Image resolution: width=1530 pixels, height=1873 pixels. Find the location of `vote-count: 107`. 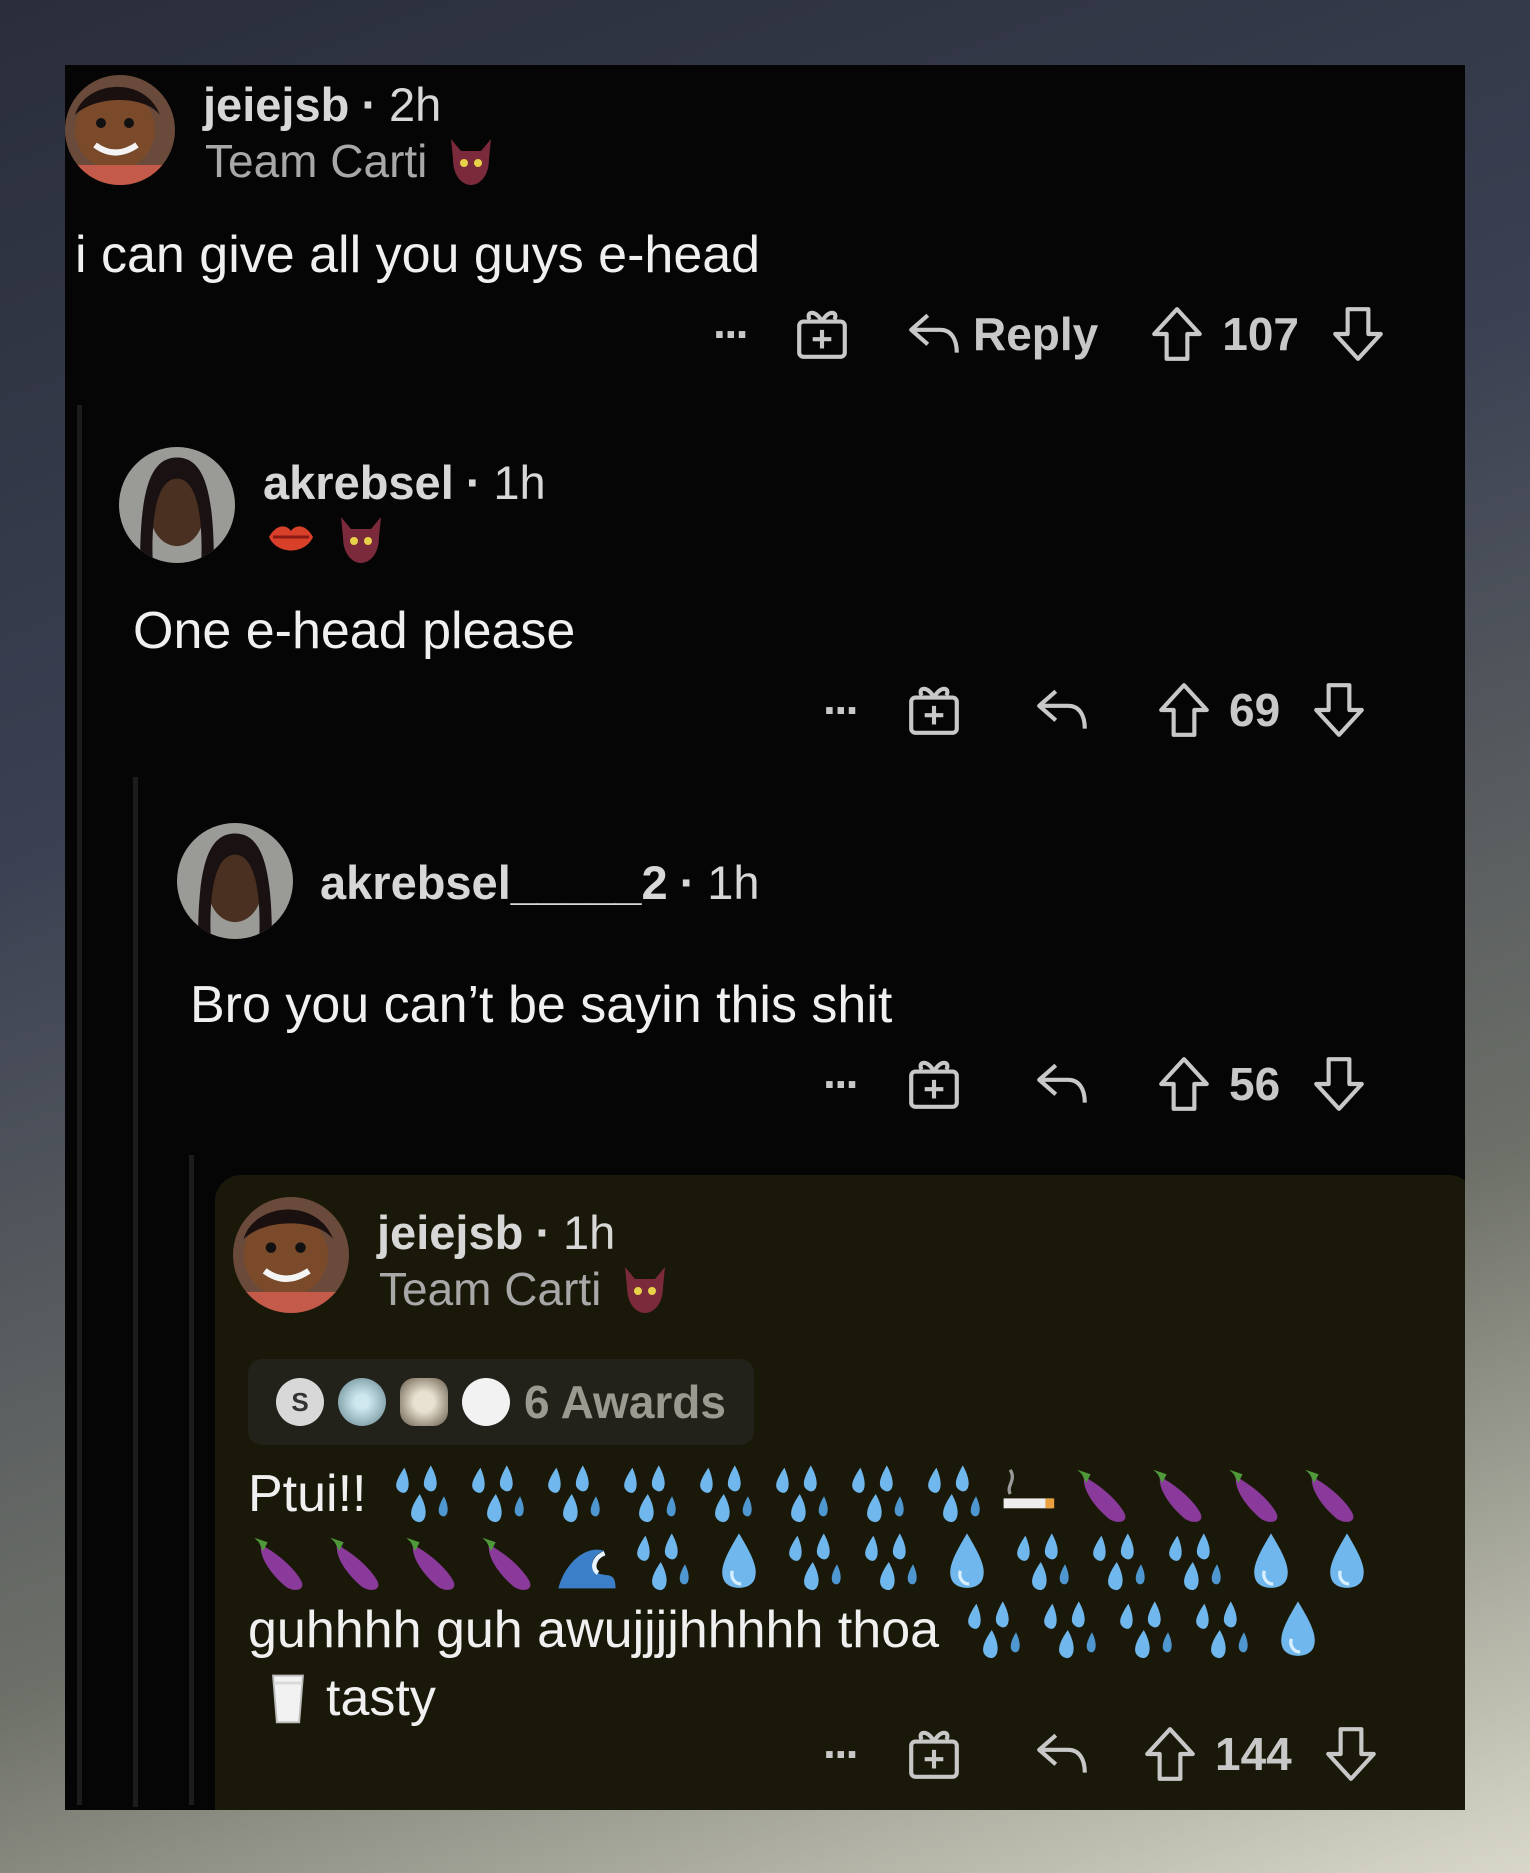

vote-count: 107 is located at coordinates (1261, 334).